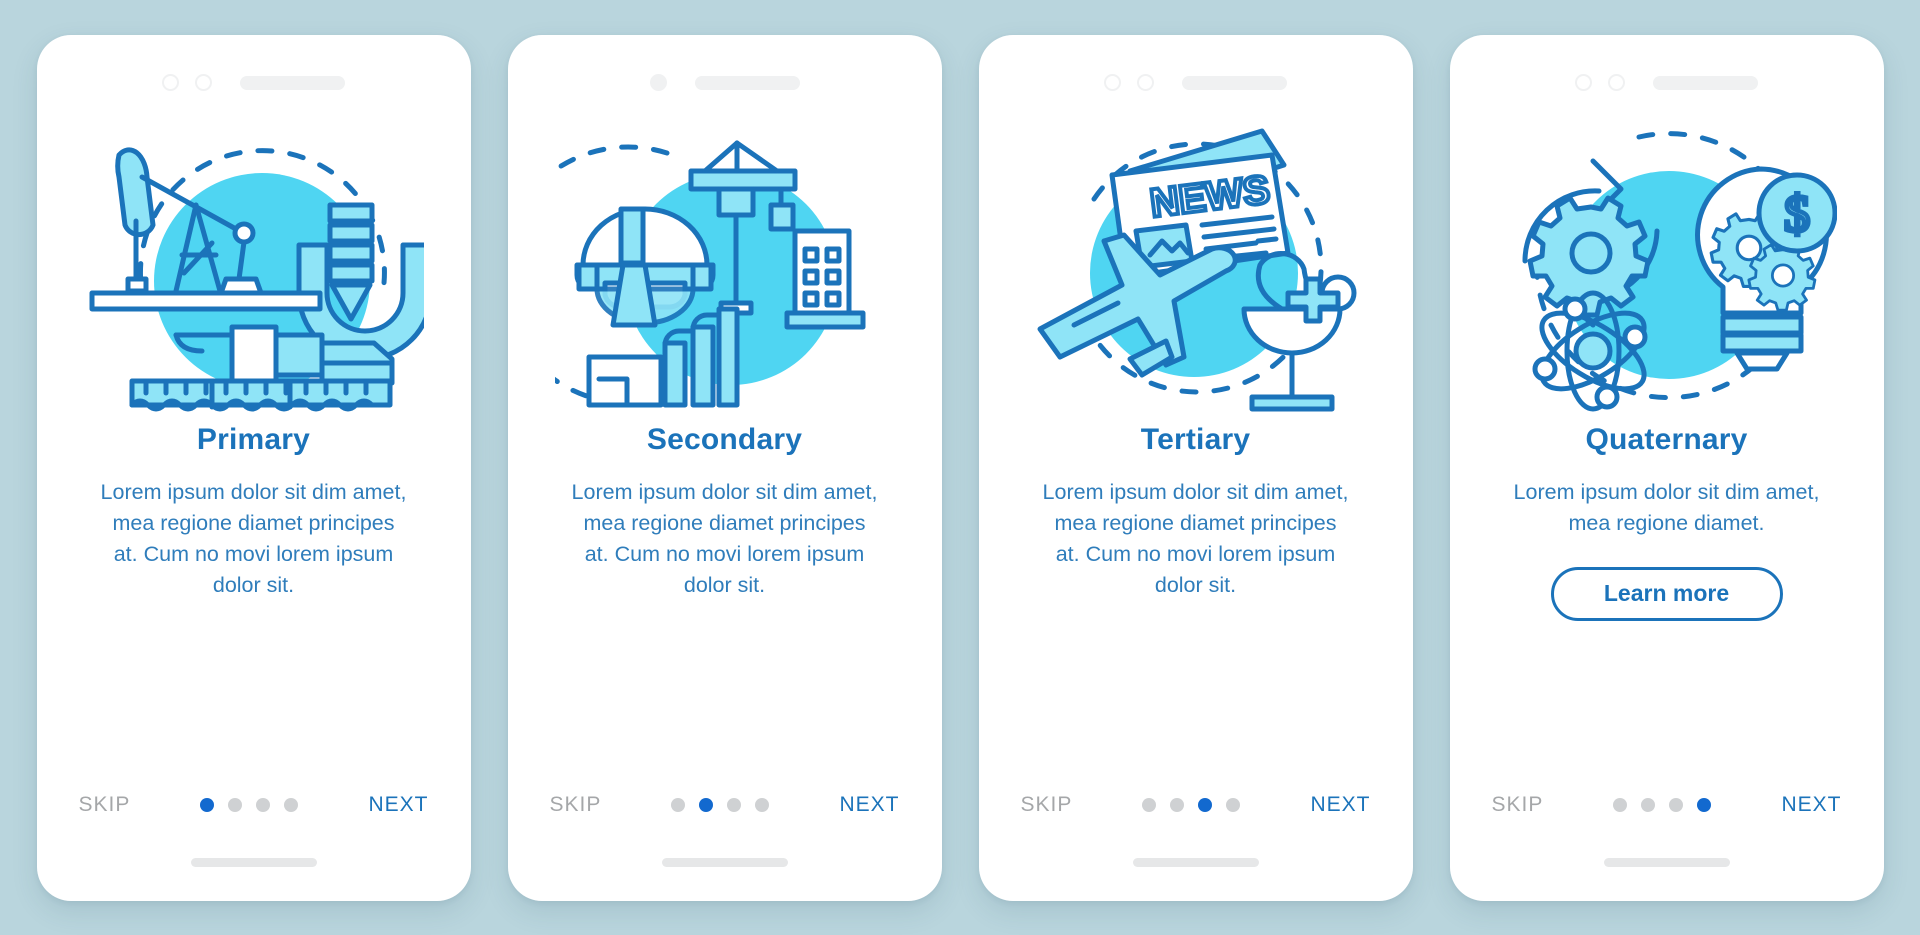 Image resolution: width=1920 pixels, height=935 pixels. What do you see at coordinates (1666, 593) in the screenshot?
I see `learn-more-button: Learn more` at bounding box center [1666, 593].